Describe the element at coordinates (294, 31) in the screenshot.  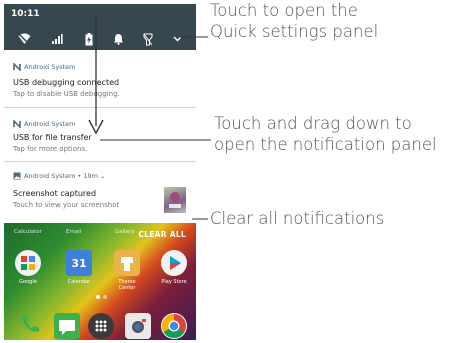
I see `callout-line: Quick settings panel` at that location.